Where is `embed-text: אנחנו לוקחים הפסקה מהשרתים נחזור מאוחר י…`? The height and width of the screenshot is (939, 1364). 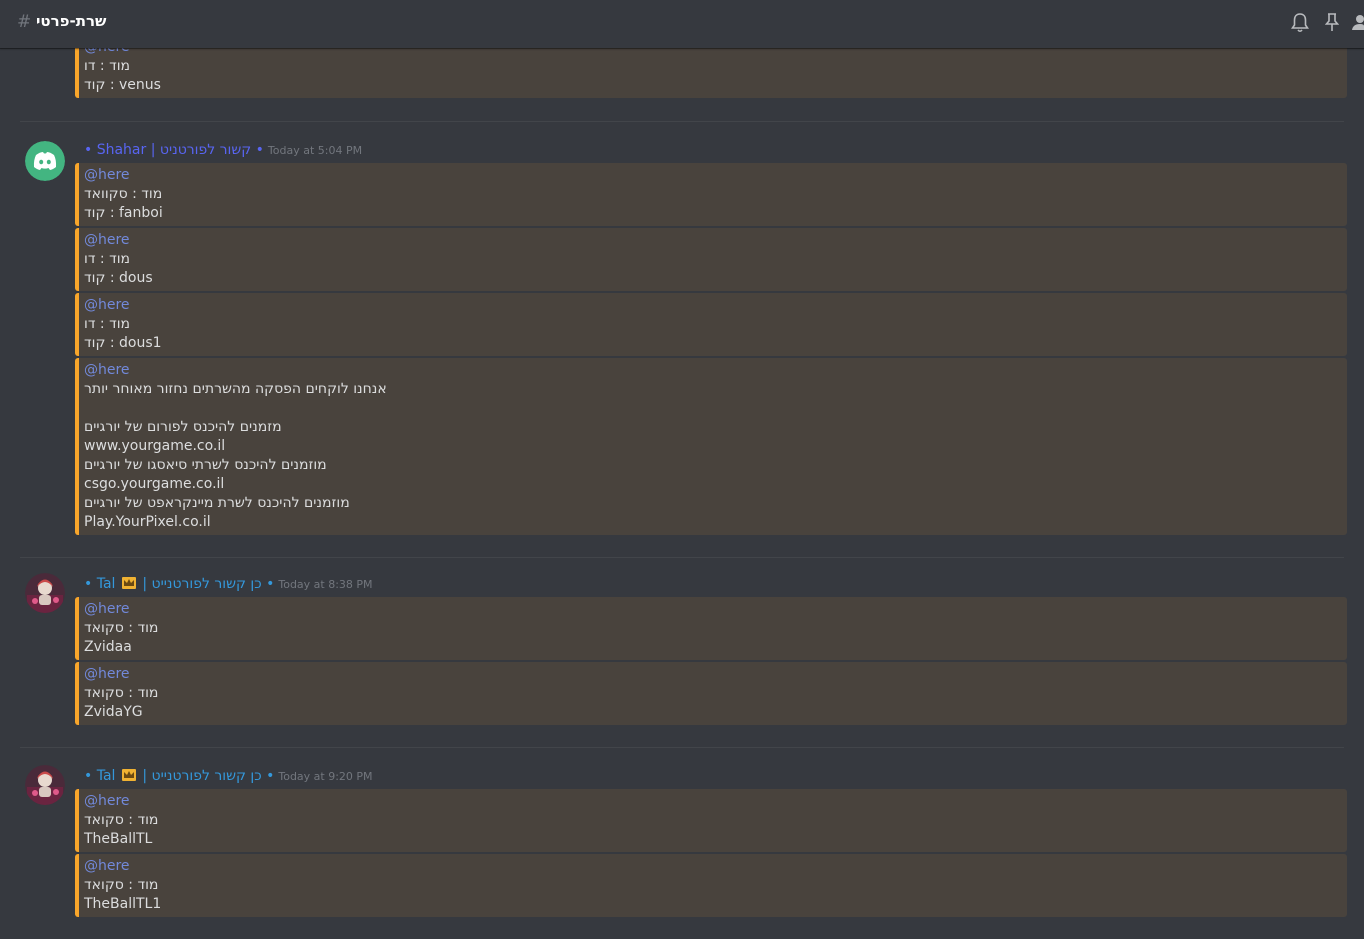
embed-text: אנחנו לוקחים הפסקה מהשרתים נחזור מאוחר י… is located at coordinates (235, 389).